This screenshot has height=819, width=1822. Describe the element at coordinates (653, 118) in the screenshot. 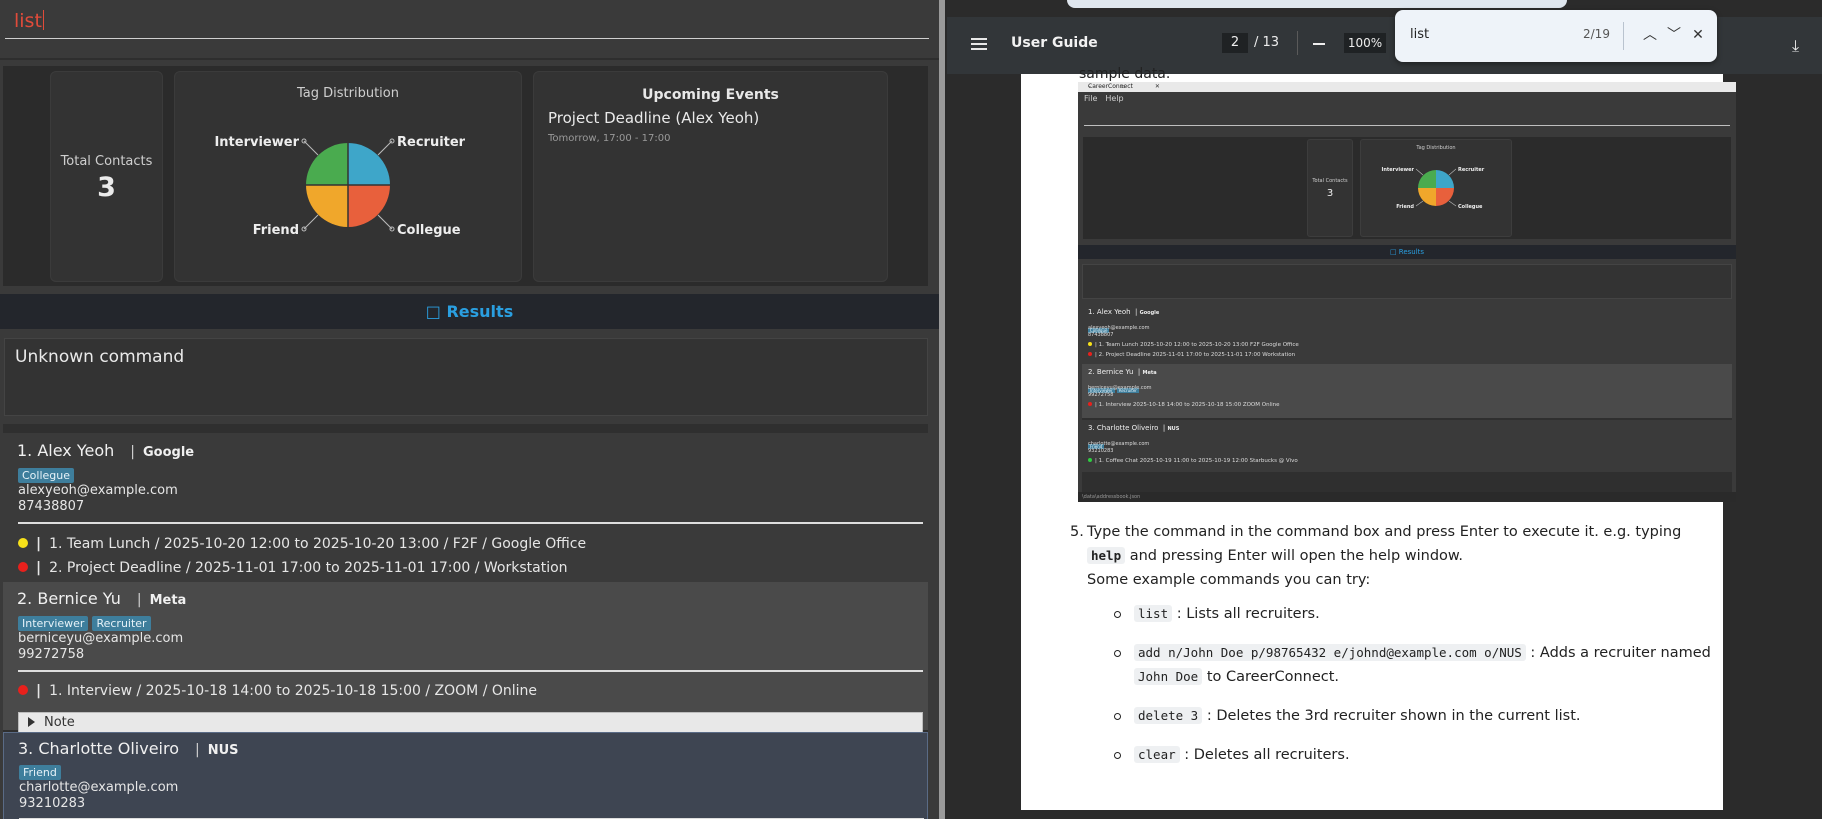

I see `upcoming-event-title: Project Deadline (Alex Yeoh)` at that location.